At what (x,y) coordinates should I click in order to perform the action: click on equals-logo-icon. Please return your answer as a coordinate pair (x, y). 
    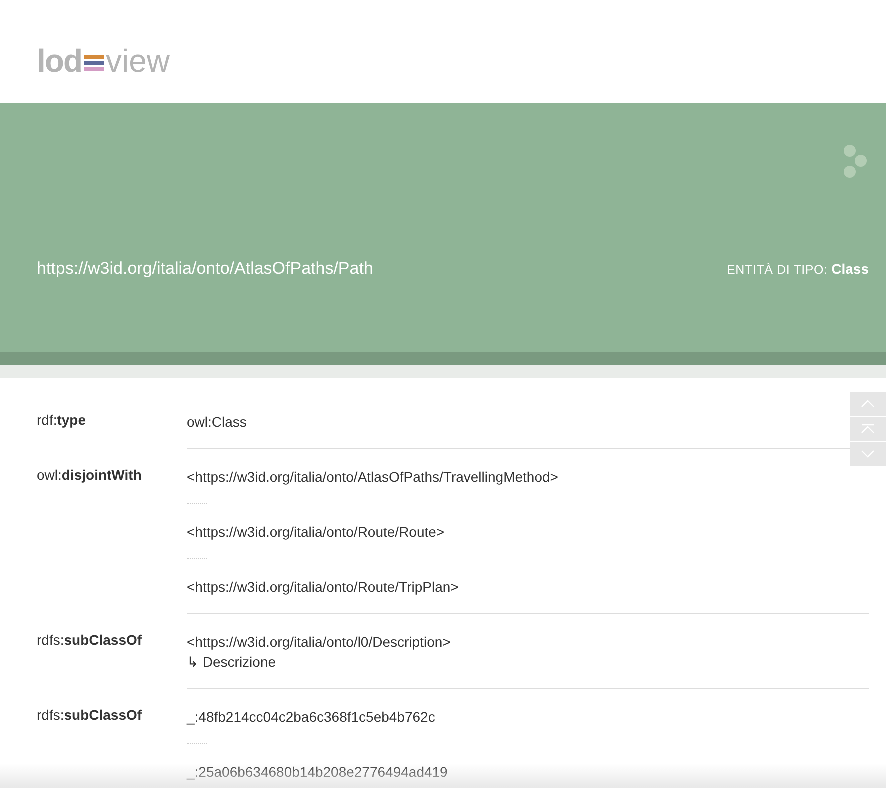
    Looking at the image, I should click on (94, 63).